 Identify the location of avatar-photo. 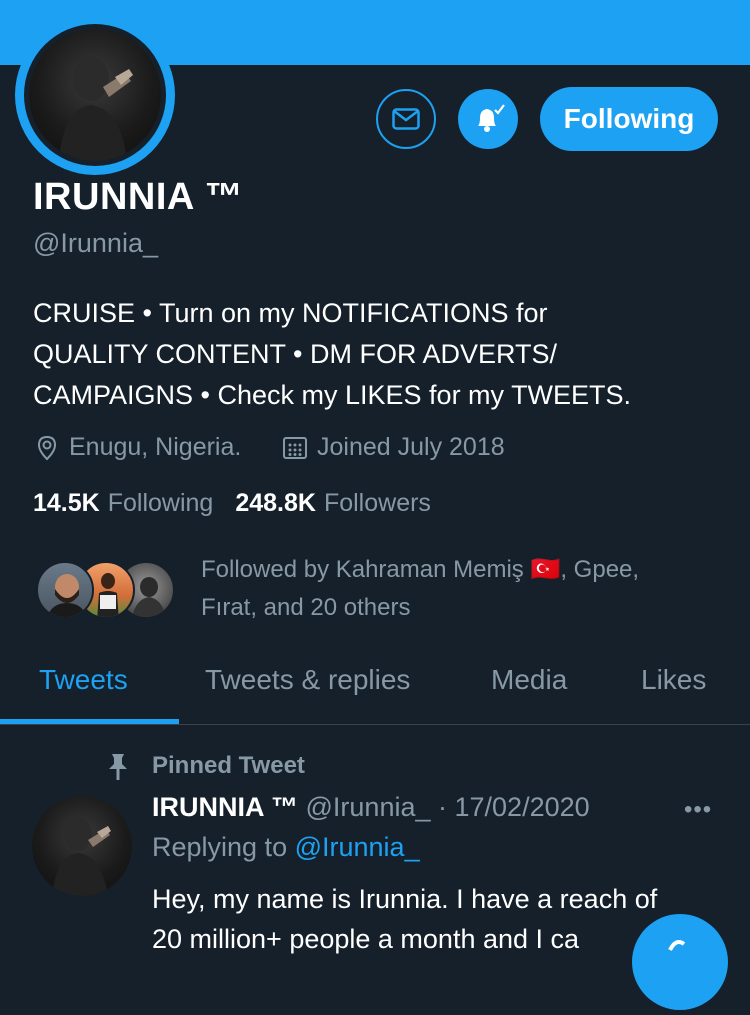
(95, 95).